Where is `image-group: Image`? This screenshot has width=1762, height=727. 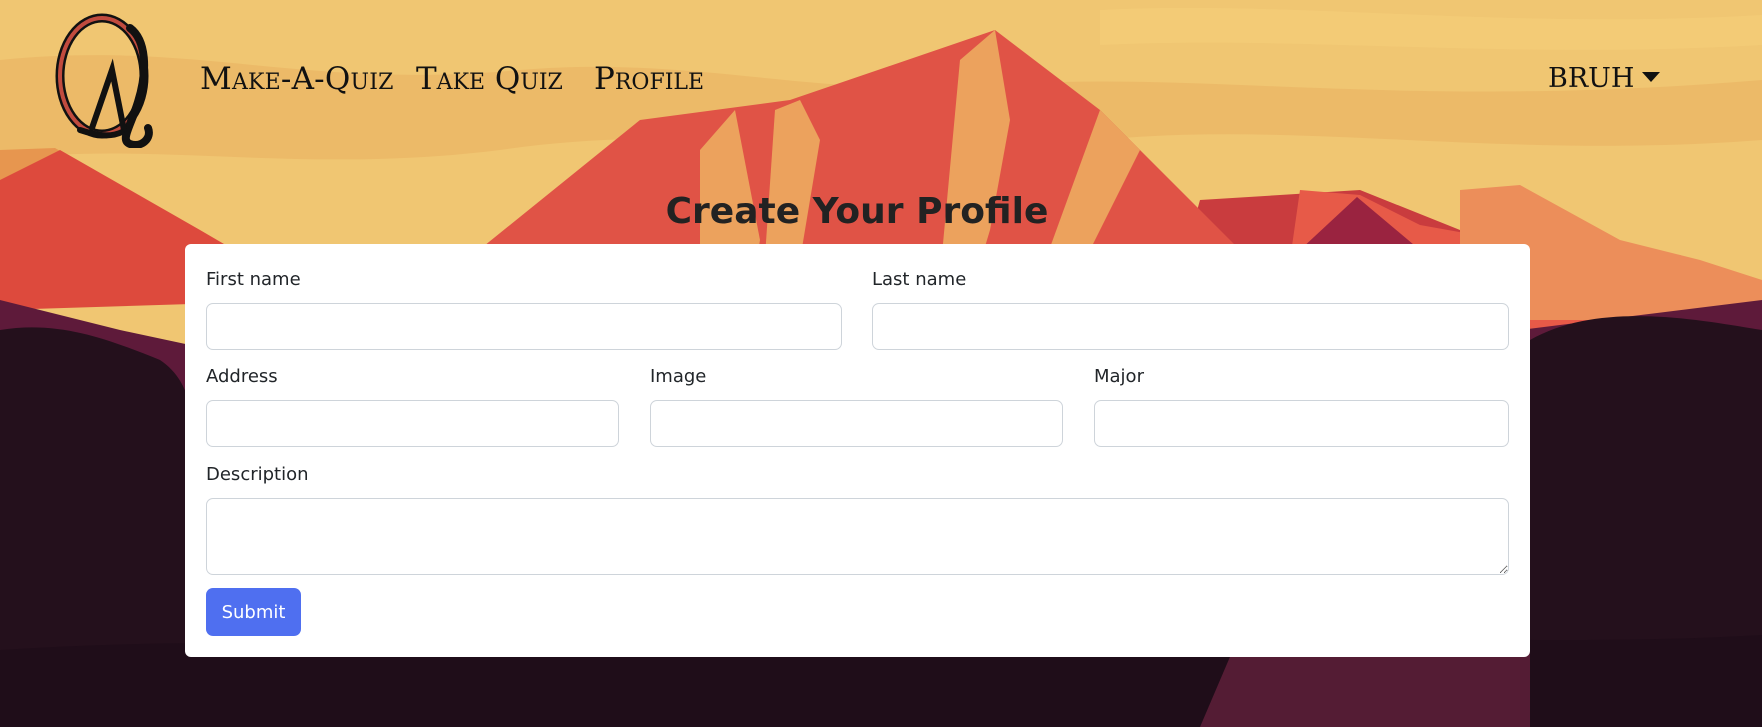 image-group: Image is located at coordinates (856, 406).